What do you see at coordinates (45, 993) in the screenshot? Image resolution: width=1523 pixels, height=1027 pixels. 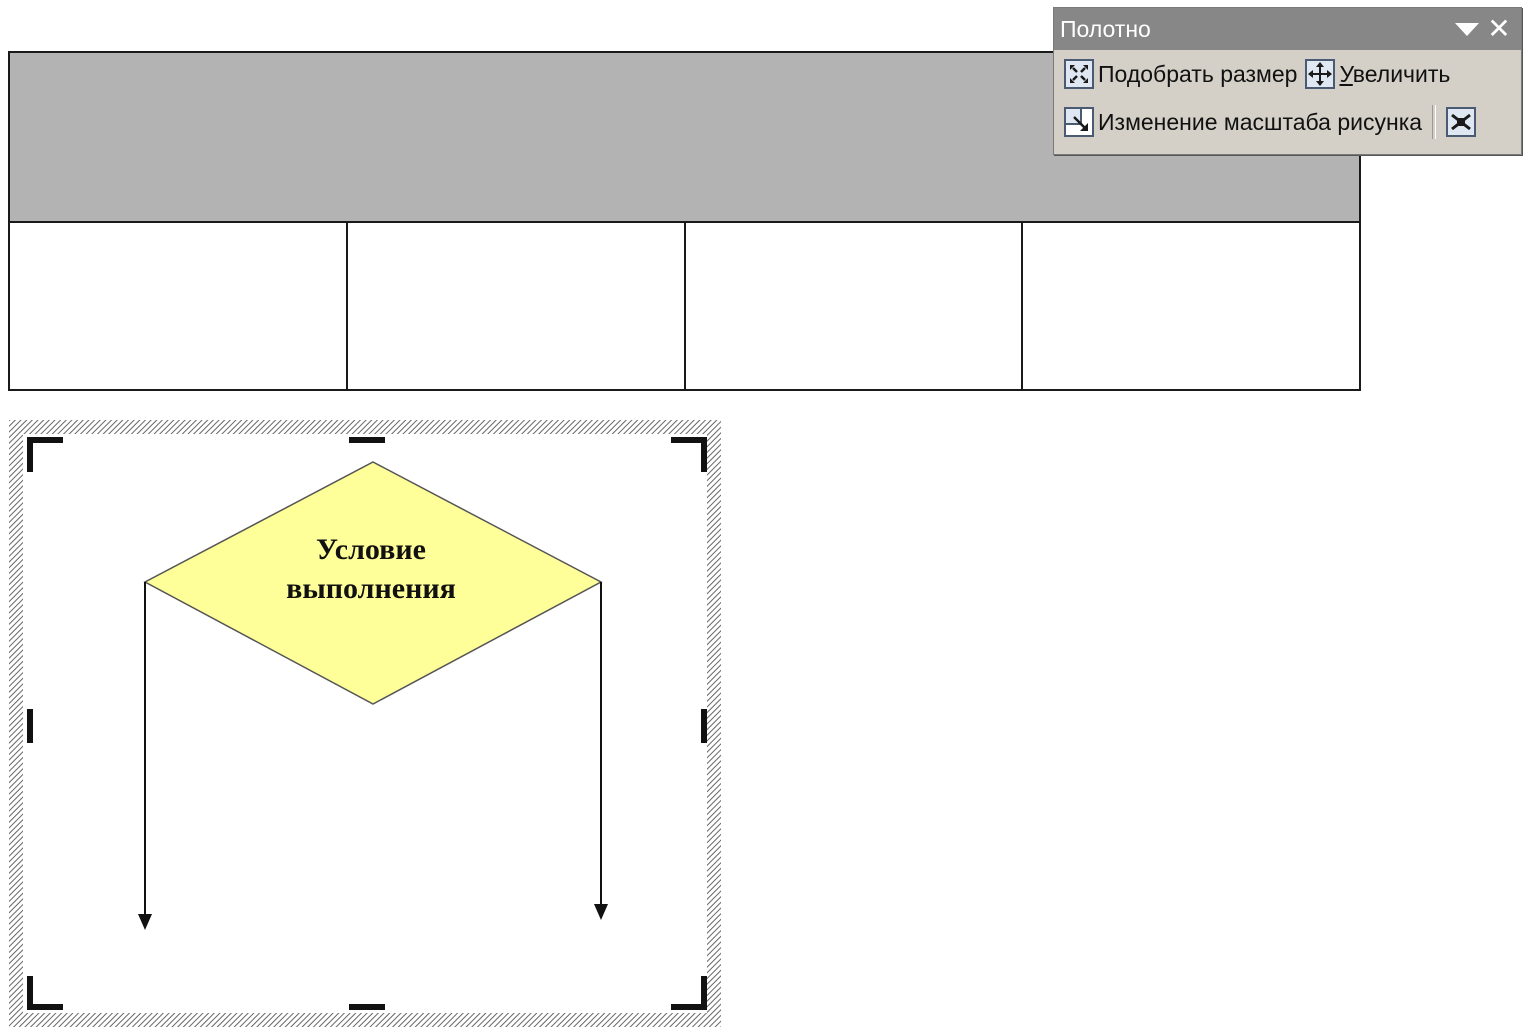 I see `handle-bottom-left` at bounding box center [45, 993].